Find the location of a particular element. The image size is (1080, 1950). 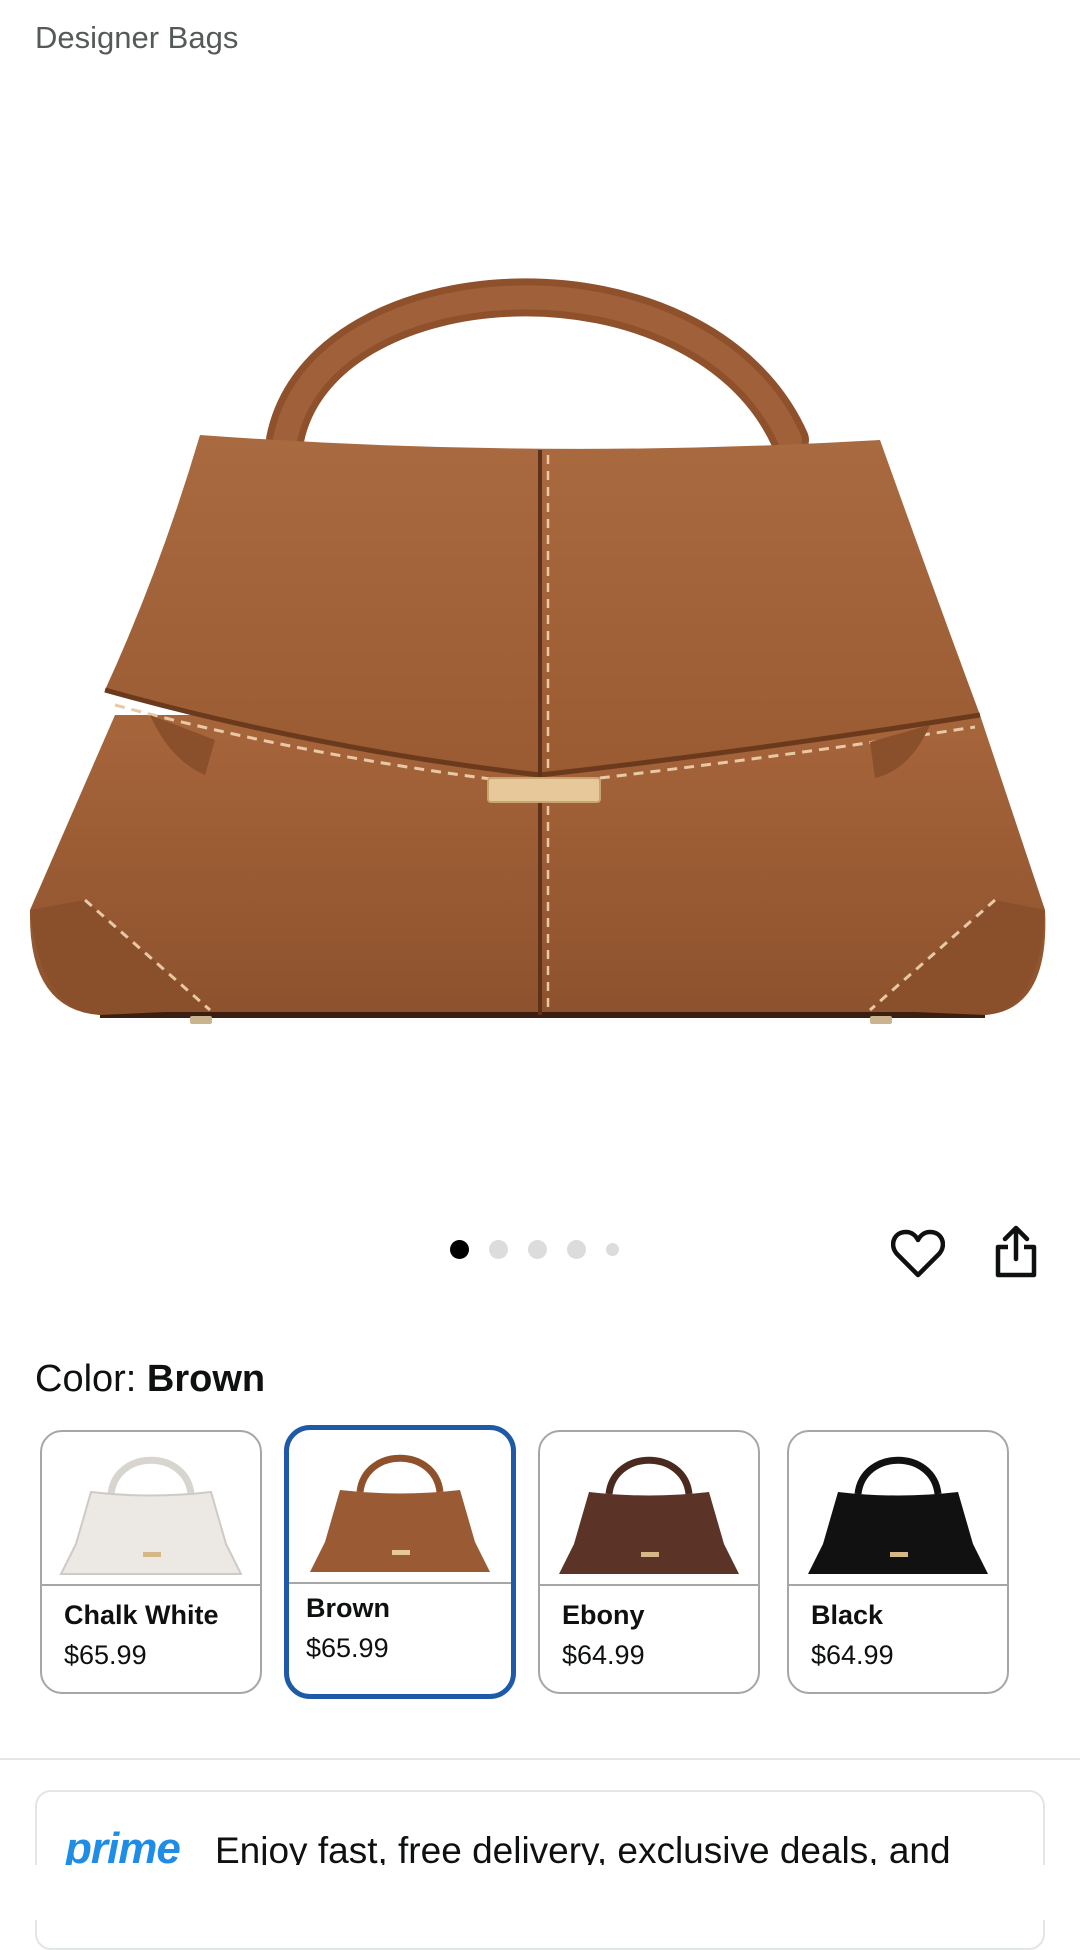

share-button is located at coordinates (1016, 1252).